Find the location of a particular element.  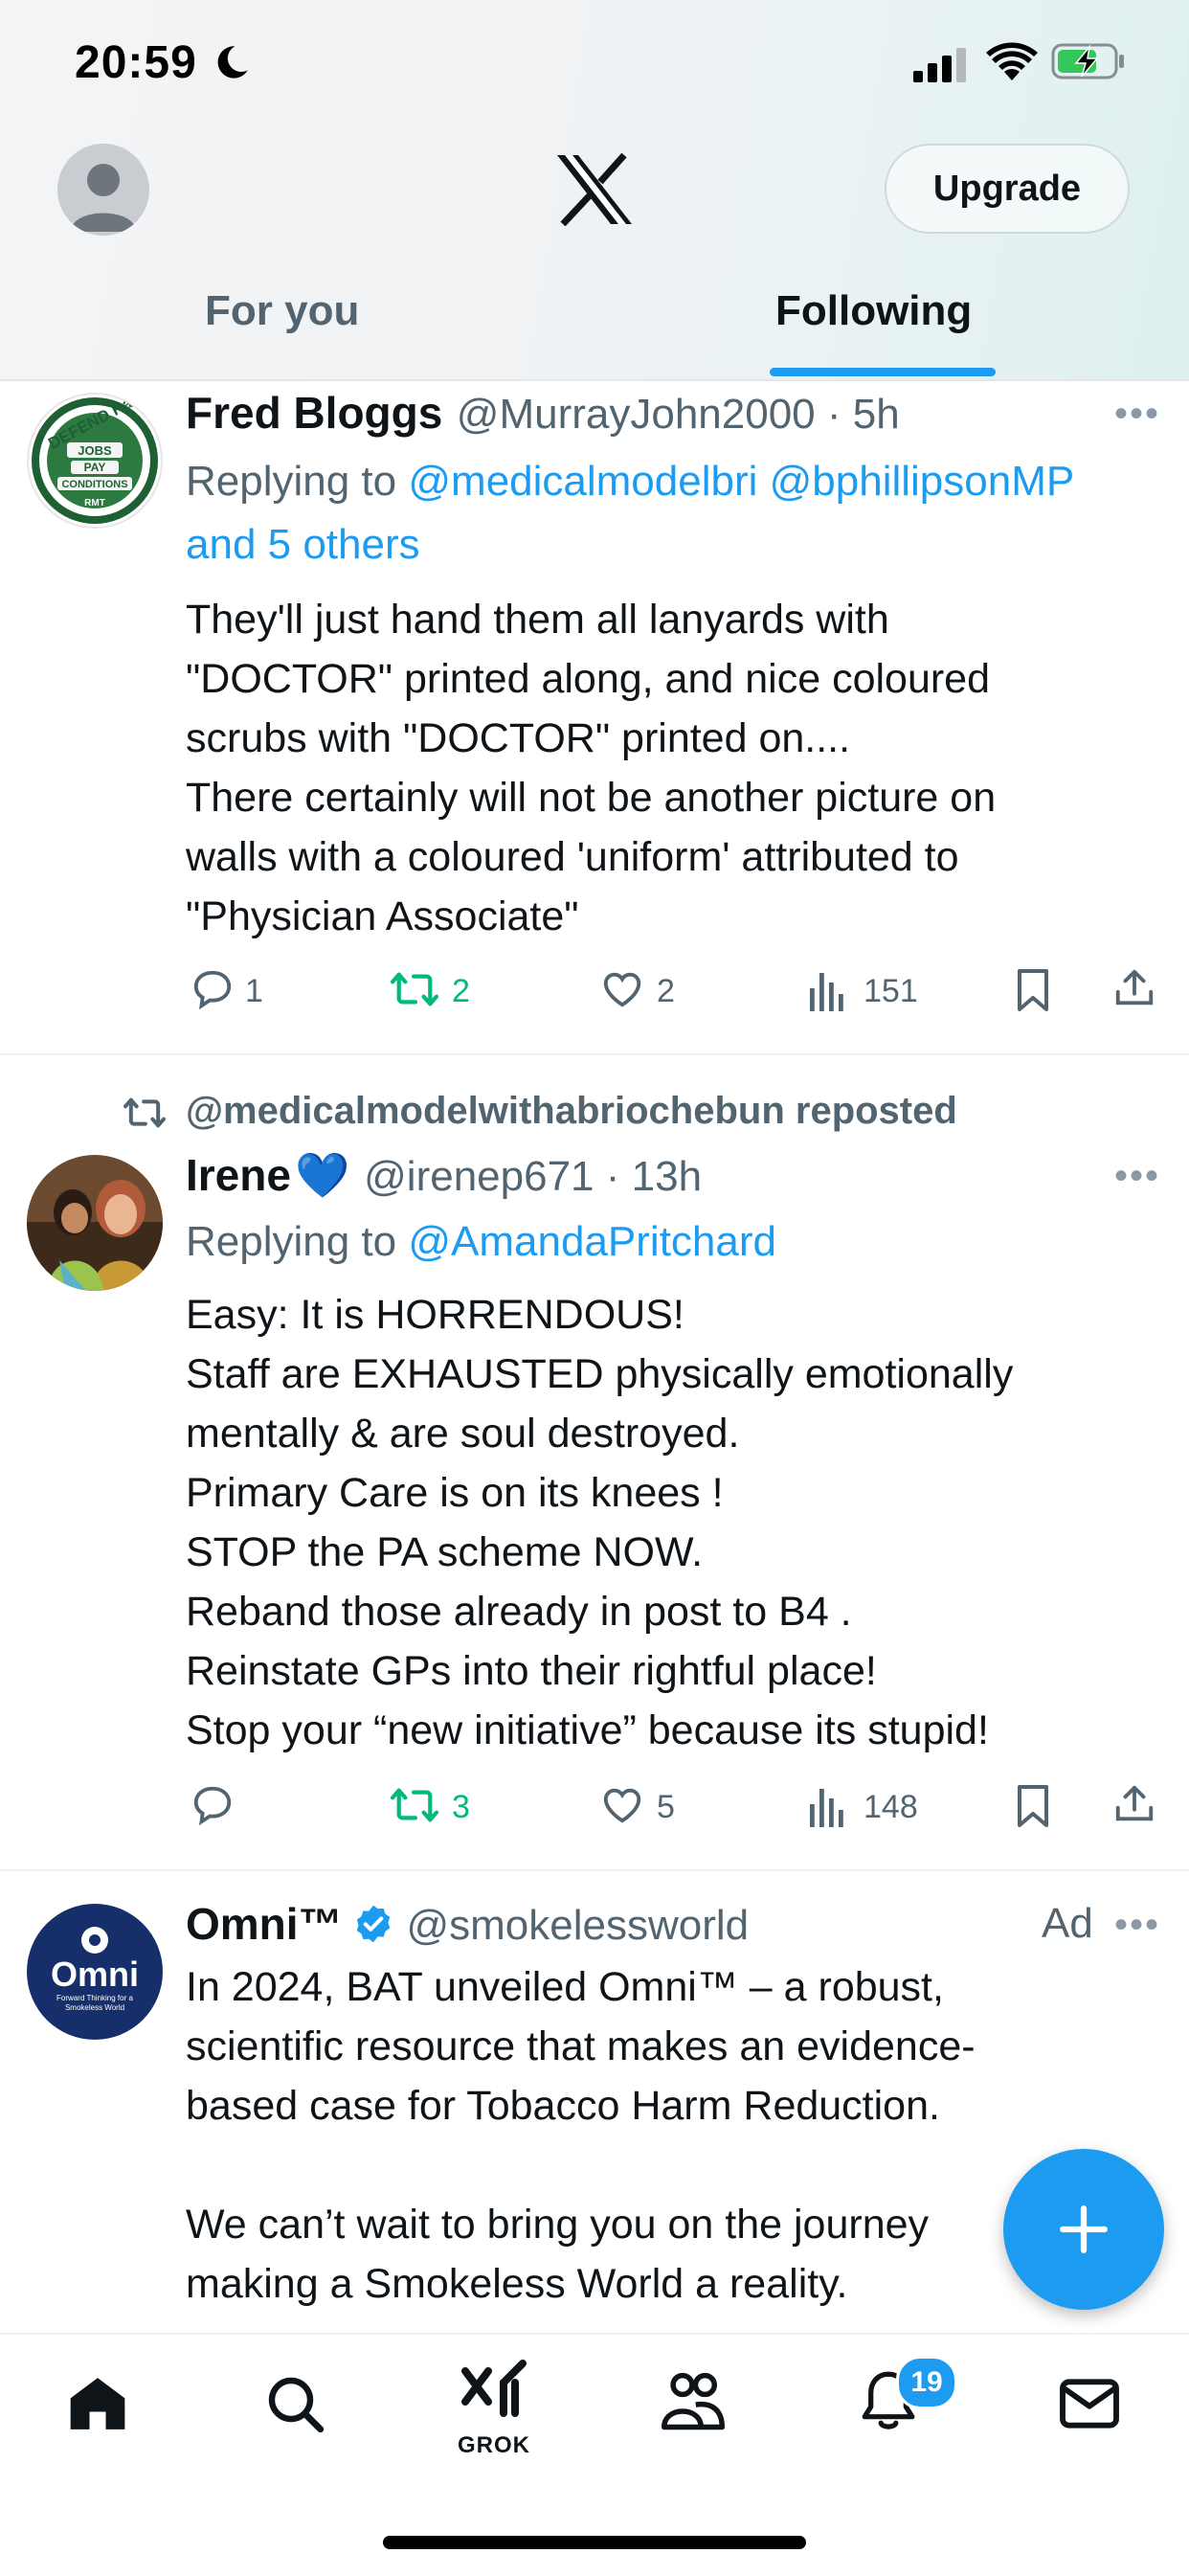

top-header: 20:59 Upgrade For you Following is located at coordinates (594, 190).